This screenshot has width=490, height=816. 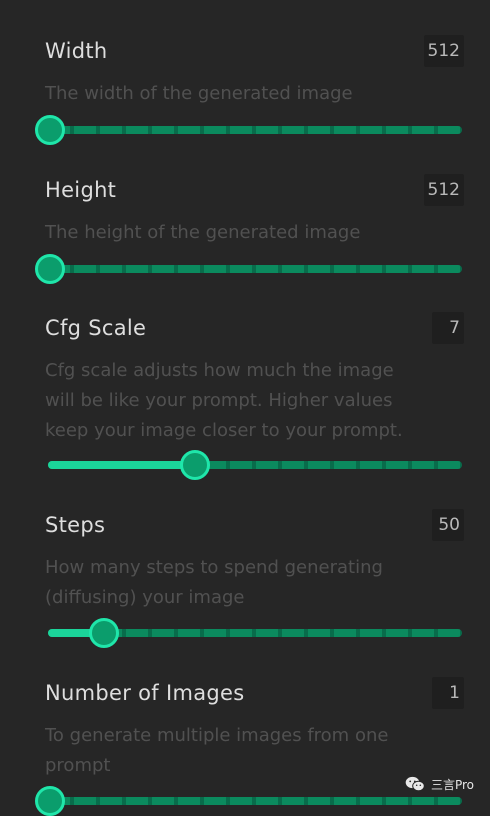 I want to click on value-field-cfg-scale: 7, so click(x=448, y=328).